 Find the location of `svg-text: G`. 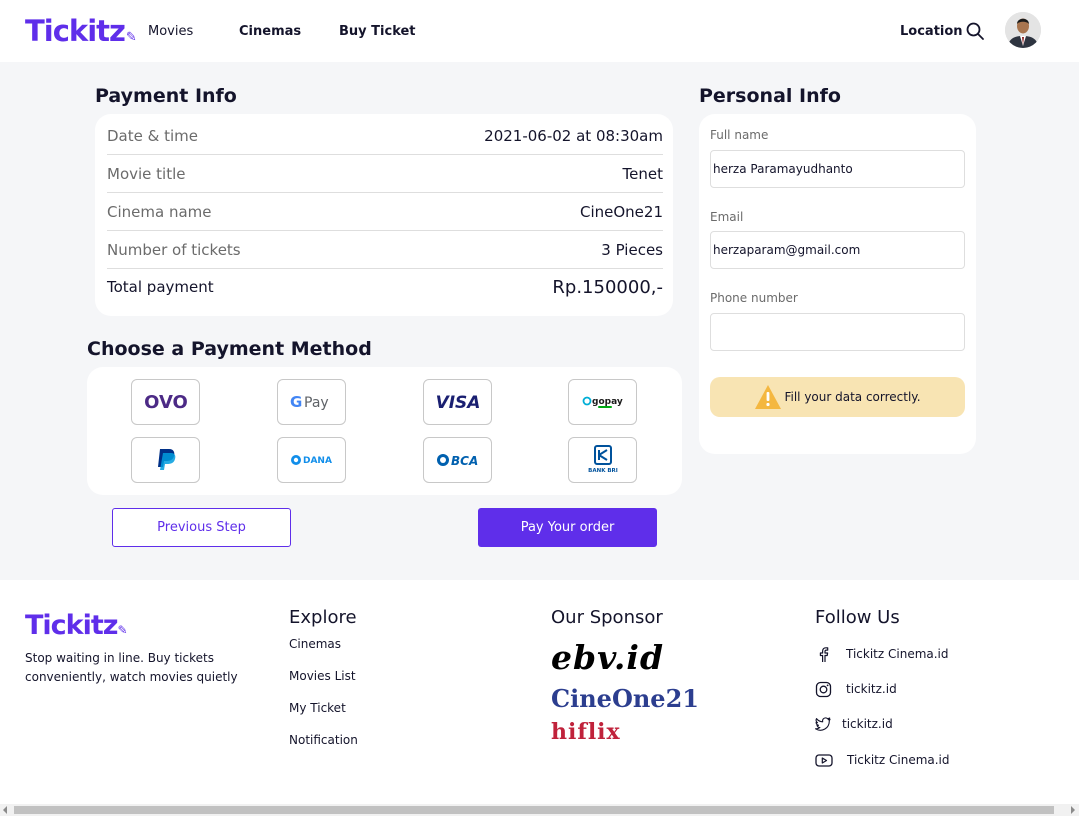

svg-text: G is located at coordinates (296, 402).